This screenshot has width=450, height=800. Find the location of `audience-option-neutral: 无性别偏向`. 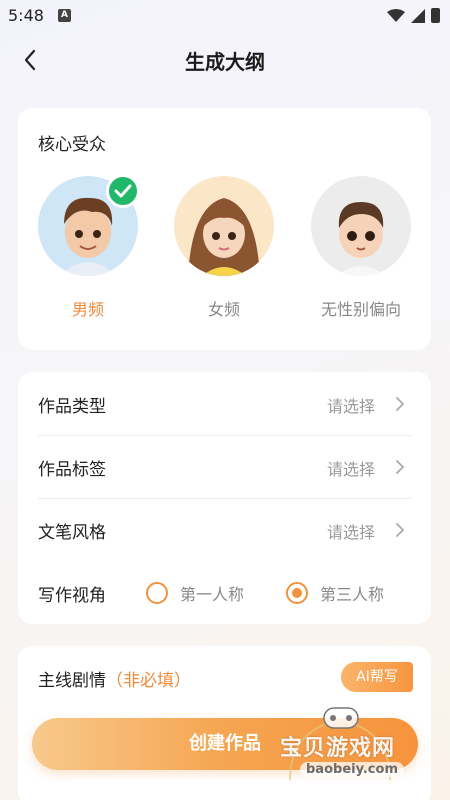

audience-option-neutral: 无性别偏向 is located at coordinates (361, 248).